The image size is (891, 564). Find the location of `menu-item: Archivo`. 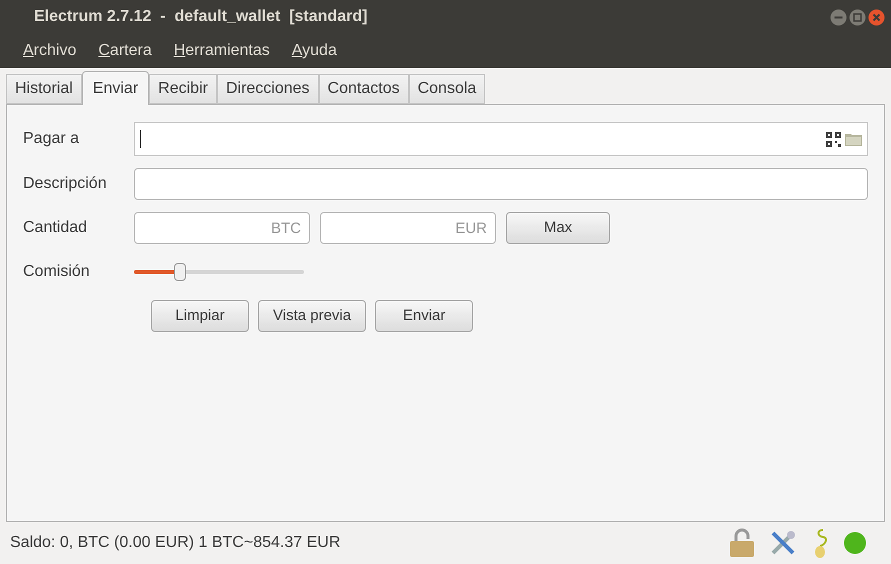

menu-item: Archivo is located at coordinates (49, 51).